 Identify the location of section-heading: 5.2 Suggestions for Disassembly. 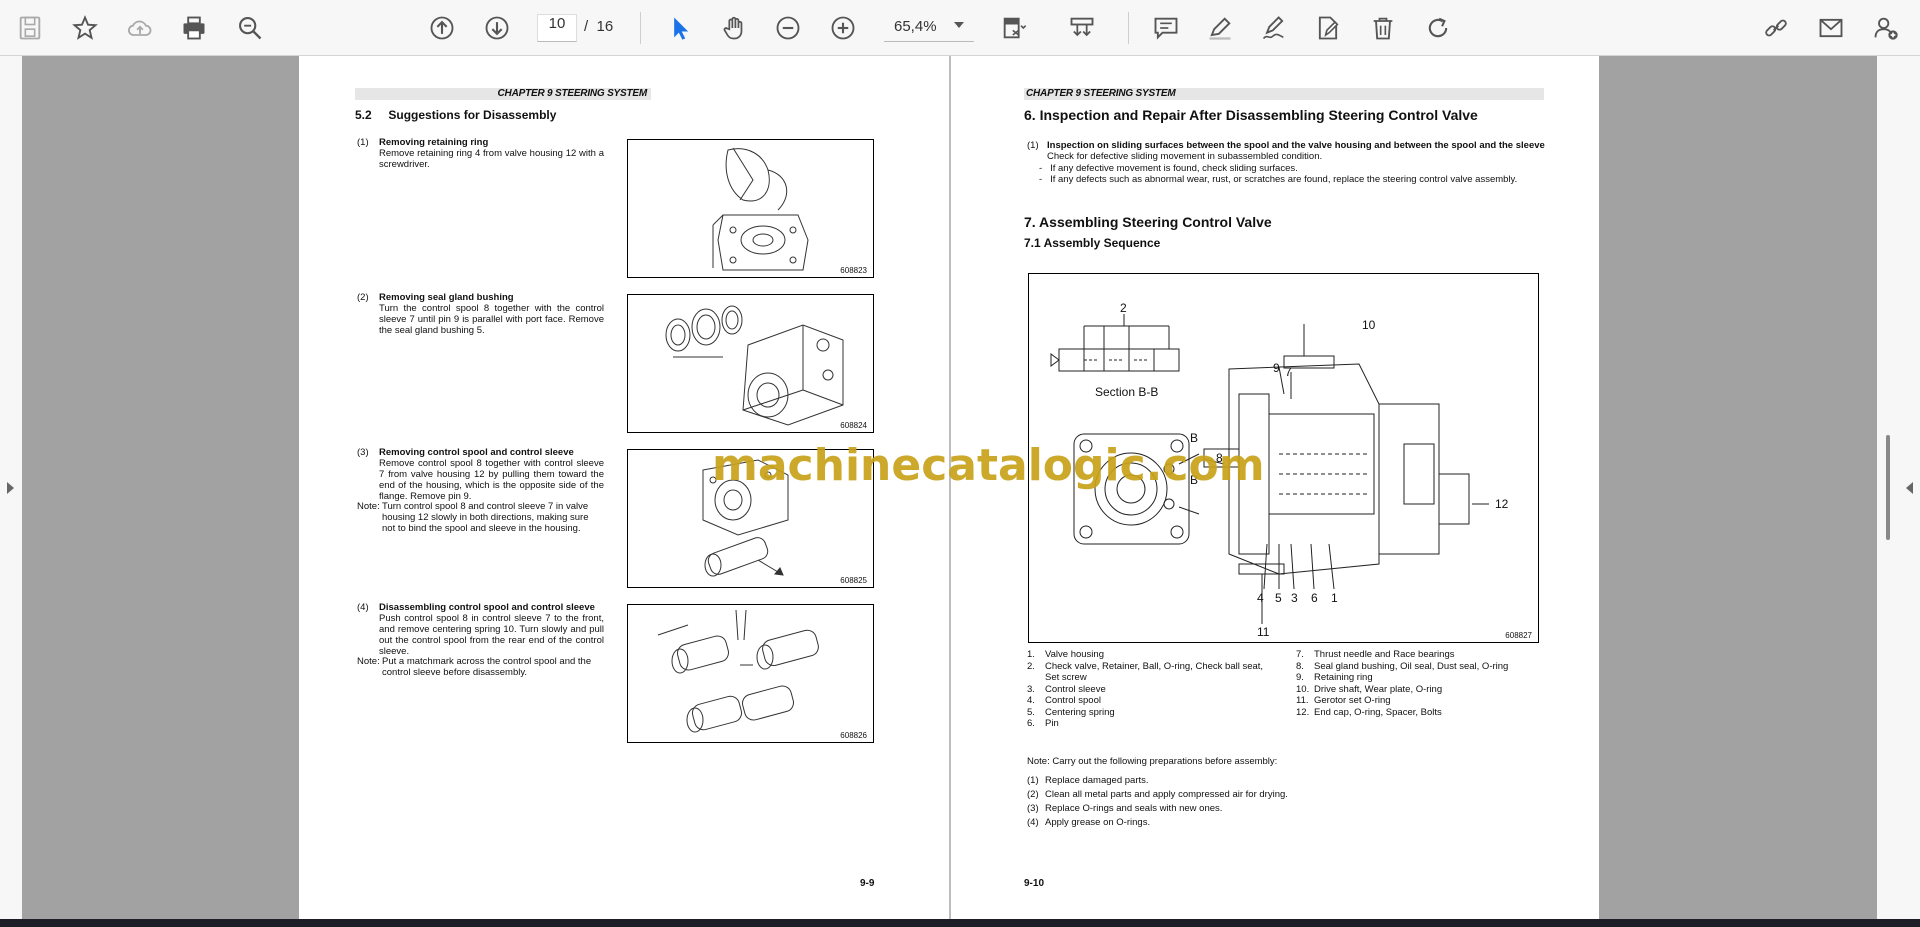
(456, 115).